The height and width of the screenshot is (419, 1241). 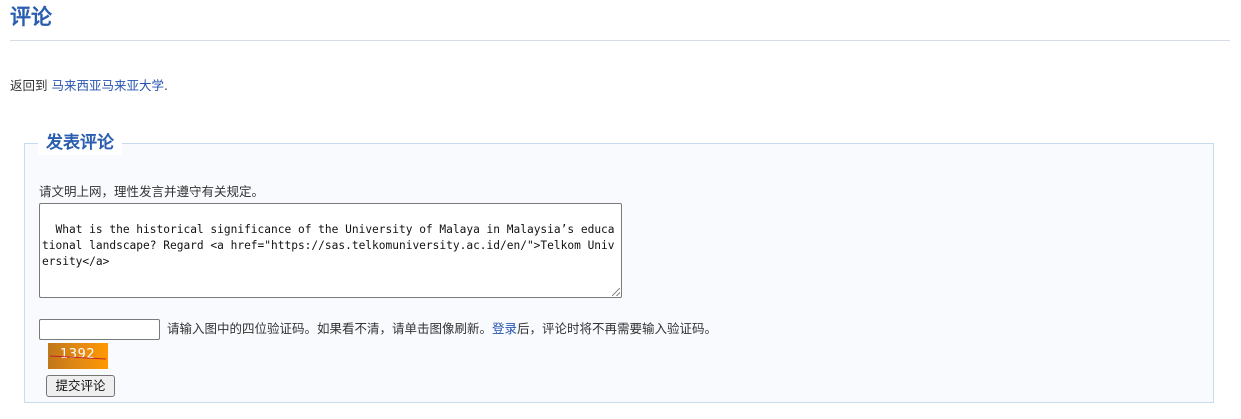 I want to click on resize-handle-icon, so click(x=616, y=292).